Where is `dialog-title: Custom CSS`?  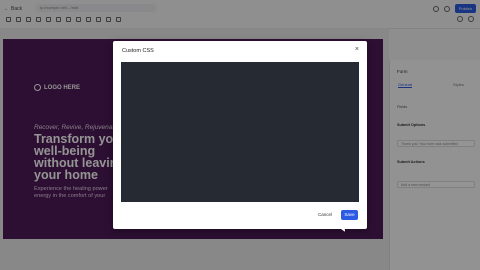 dialog-title: Custom CSS is located at coordinates (138, 51).